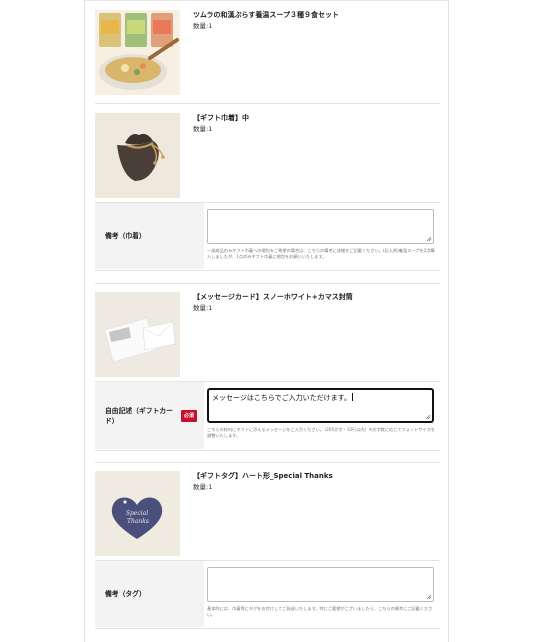 The image size is (535, 642). What do you see at coordinates (316, 297) in the screenshot?
I see `product-name: 【メッセージカード】スノーホワイト+カマス封筒` at bounding box center [316, 297].